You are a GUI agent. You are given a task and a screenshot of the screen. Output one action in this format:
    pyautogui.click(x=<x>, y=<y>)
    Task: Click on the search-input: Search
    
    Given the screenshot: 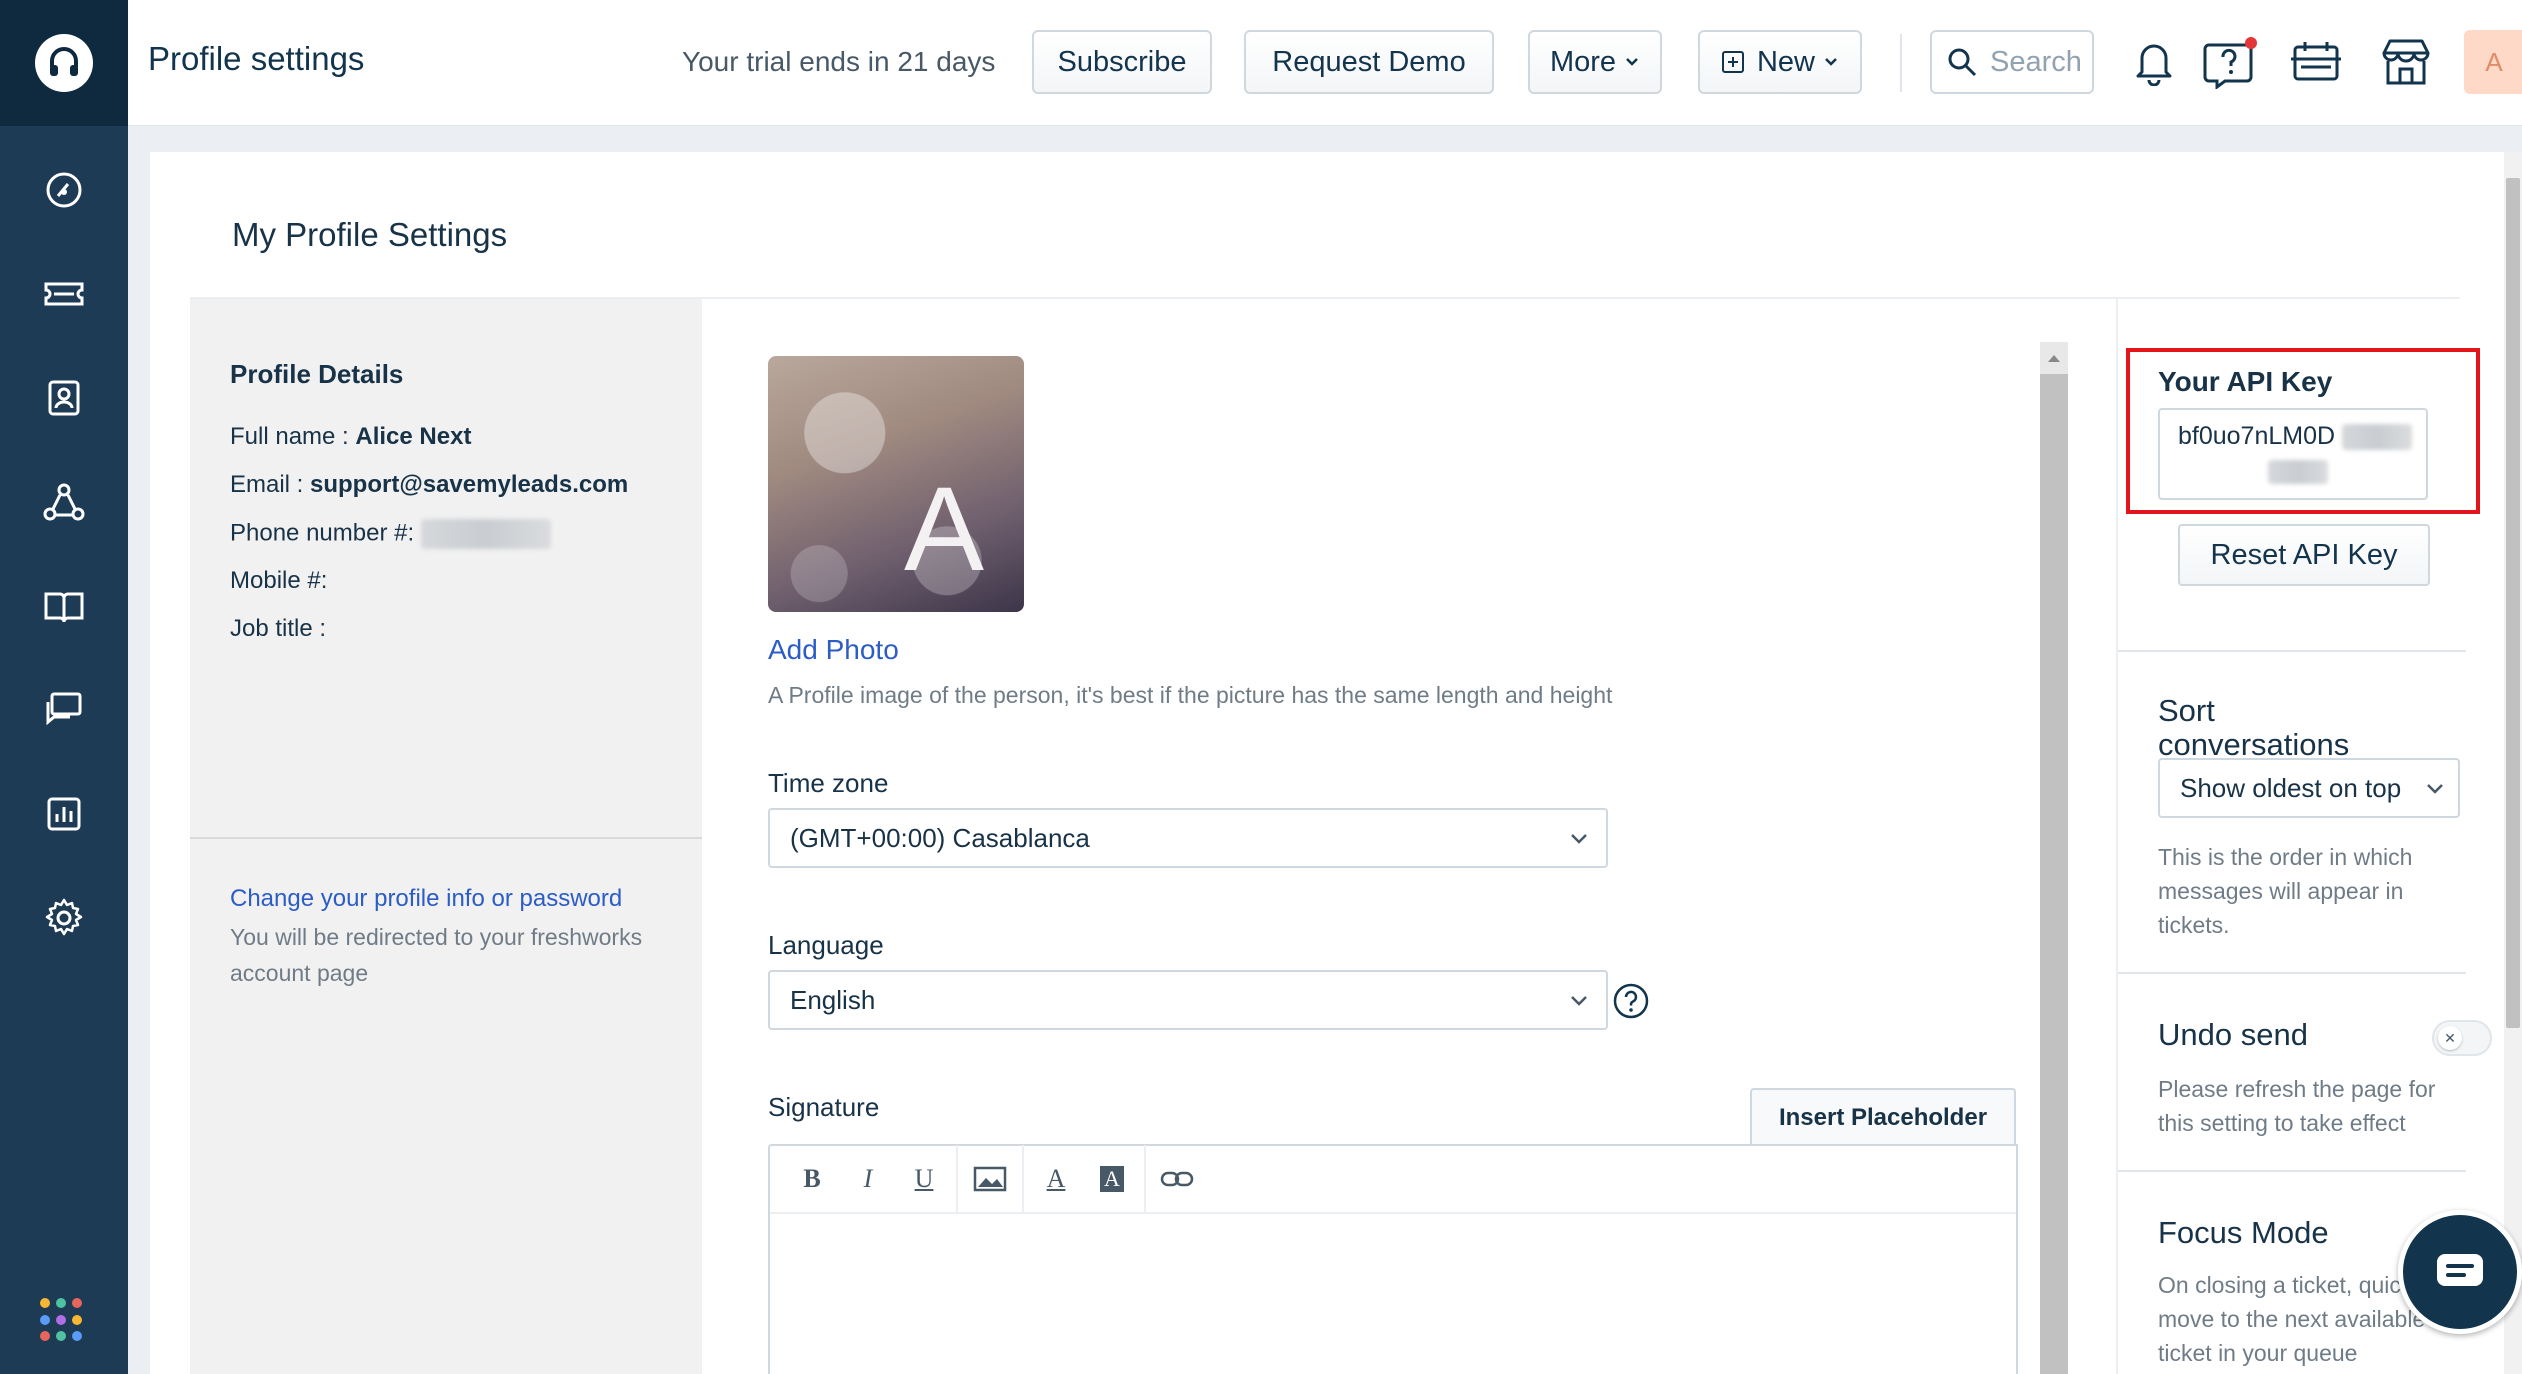 What is the action you would take?
    pyautogui.click(x=2012, y=62)
    